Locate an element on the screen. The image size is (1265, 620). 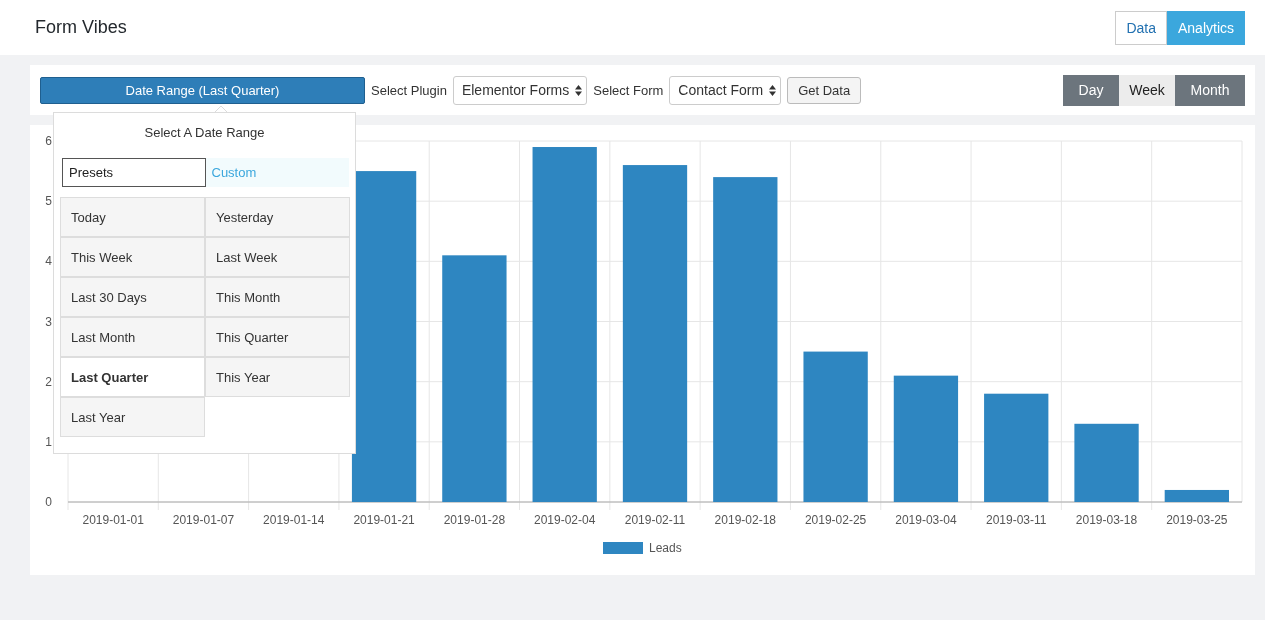
axis-label: 4 is located at coordinates (48, 261).